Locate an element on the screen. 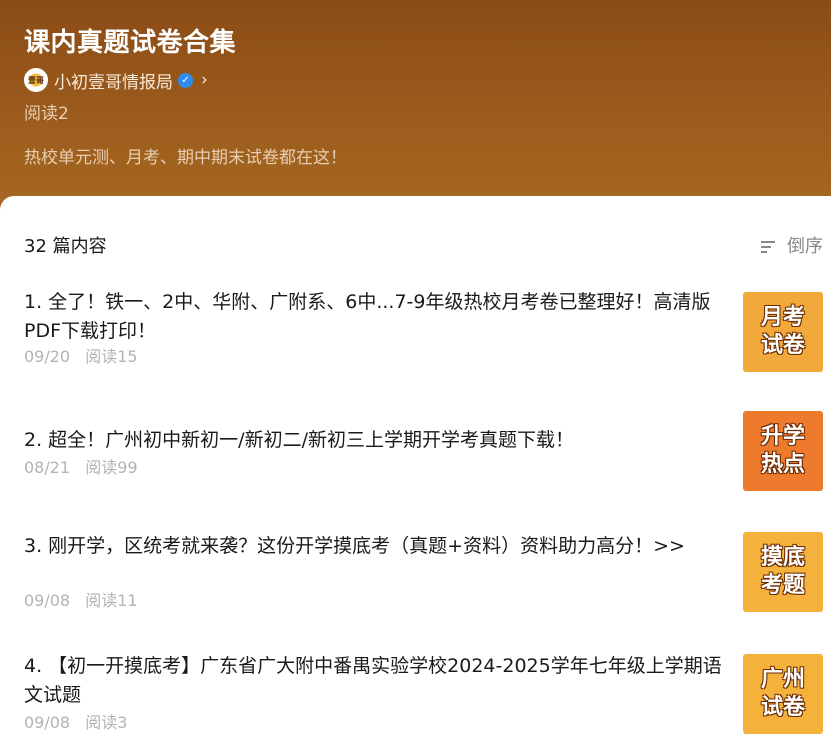 The height and width of the screenshot is (755, 831). article-thumbnail: 广州 试卷 is located at coordinates (783, 694).